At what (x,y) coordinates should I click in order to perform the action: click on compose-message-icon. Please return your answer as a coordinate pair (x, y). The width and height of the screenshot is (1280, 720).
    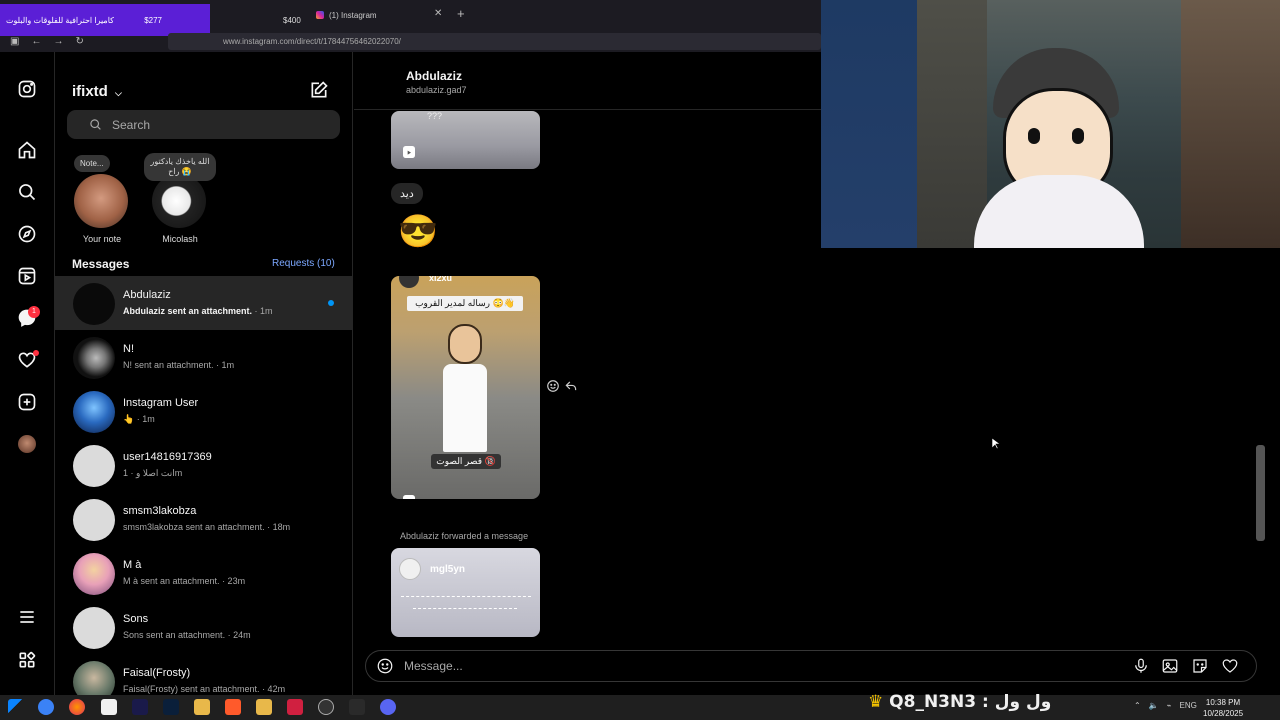
    Looking at the image, I should click on (319, 90).